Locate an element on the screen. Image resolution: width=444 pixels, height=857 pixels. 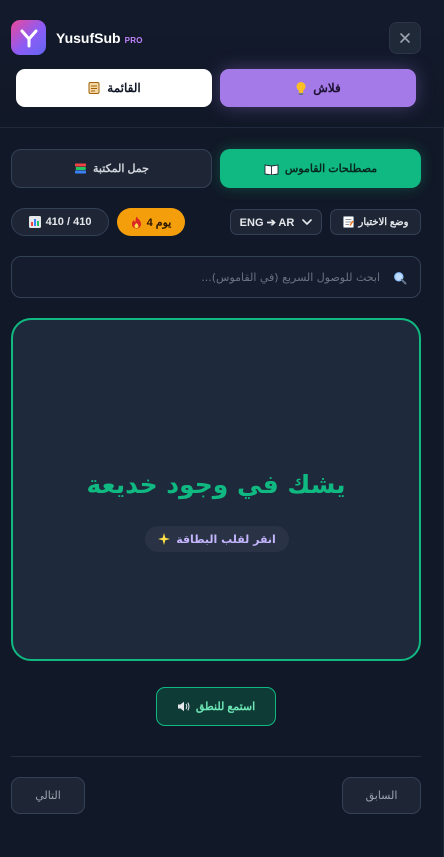
scroll-icon is located at coordinates (94, 88).